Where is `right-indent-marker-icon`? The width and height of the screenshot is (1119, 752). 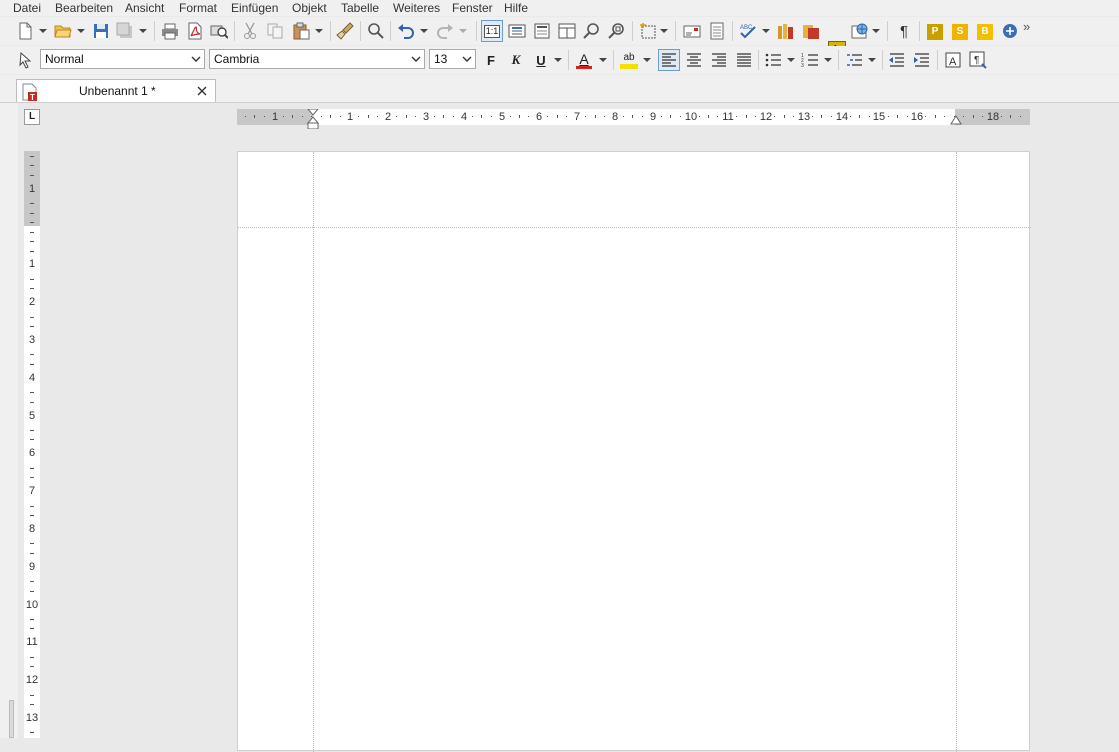
right-indent-marker-icon is located at coordinates (956, 119).